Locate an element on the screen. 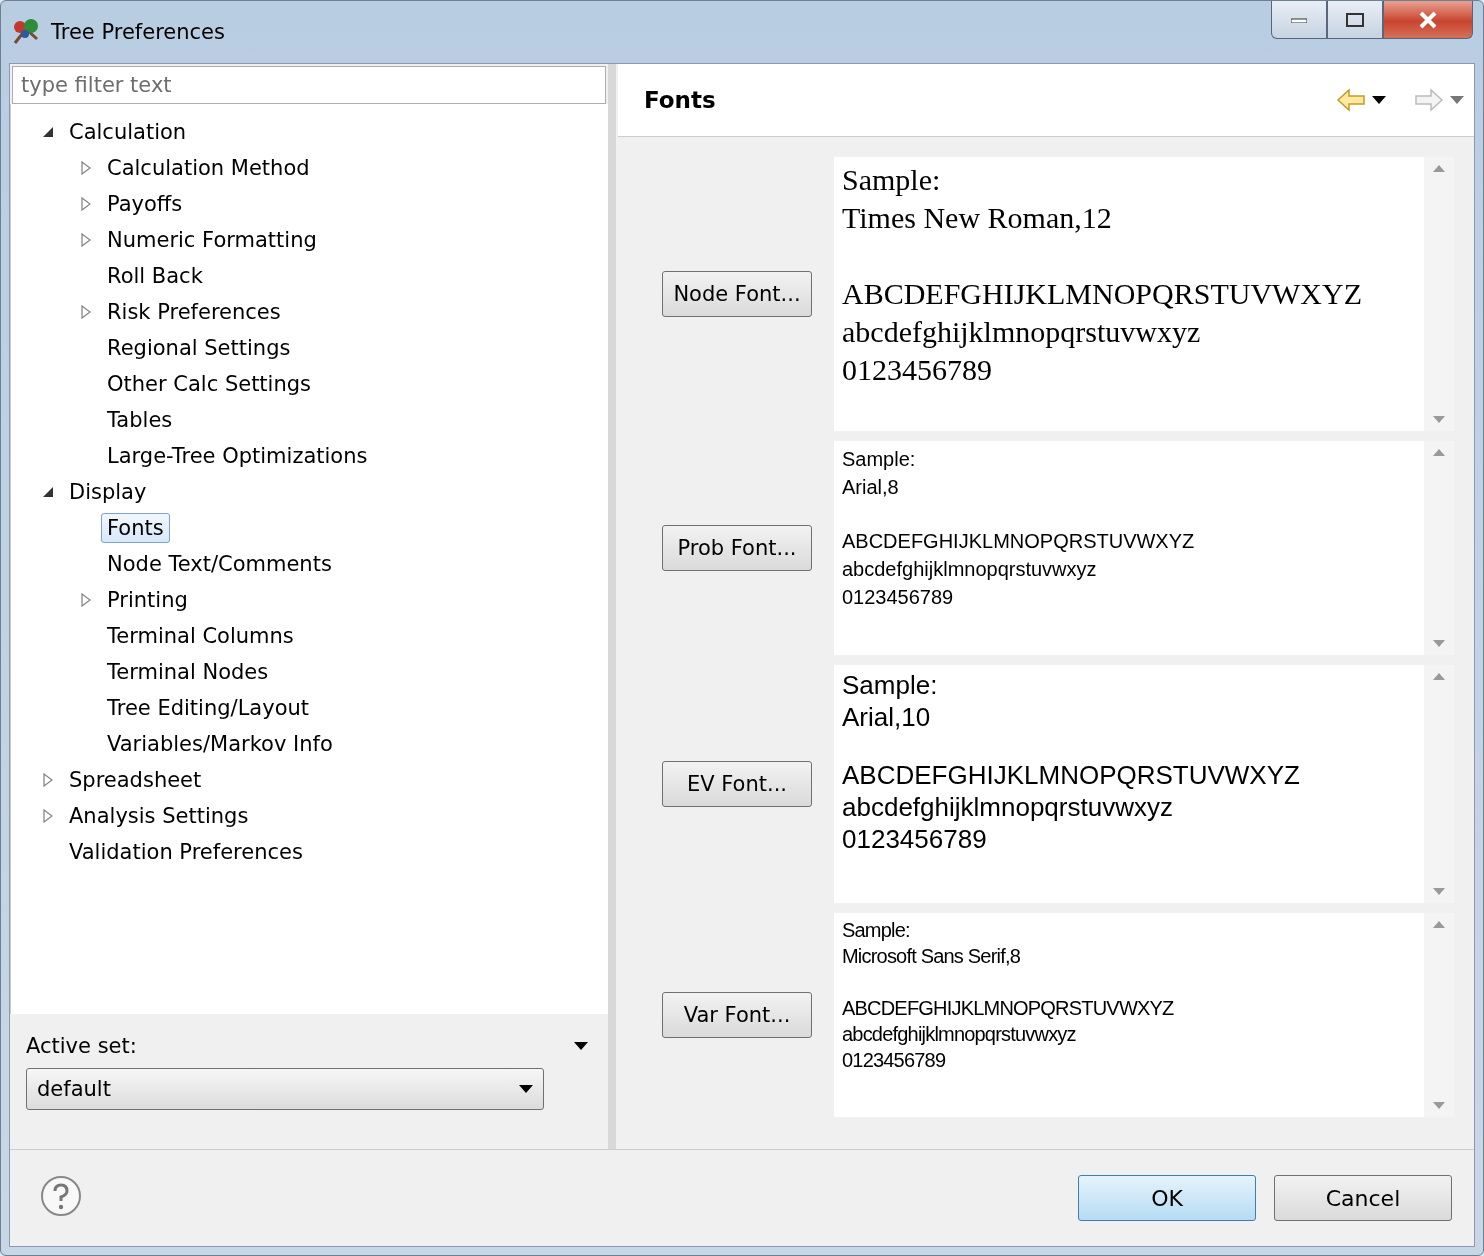  tree-item: Variables/Markov Info is located at coordinates (220, 744).